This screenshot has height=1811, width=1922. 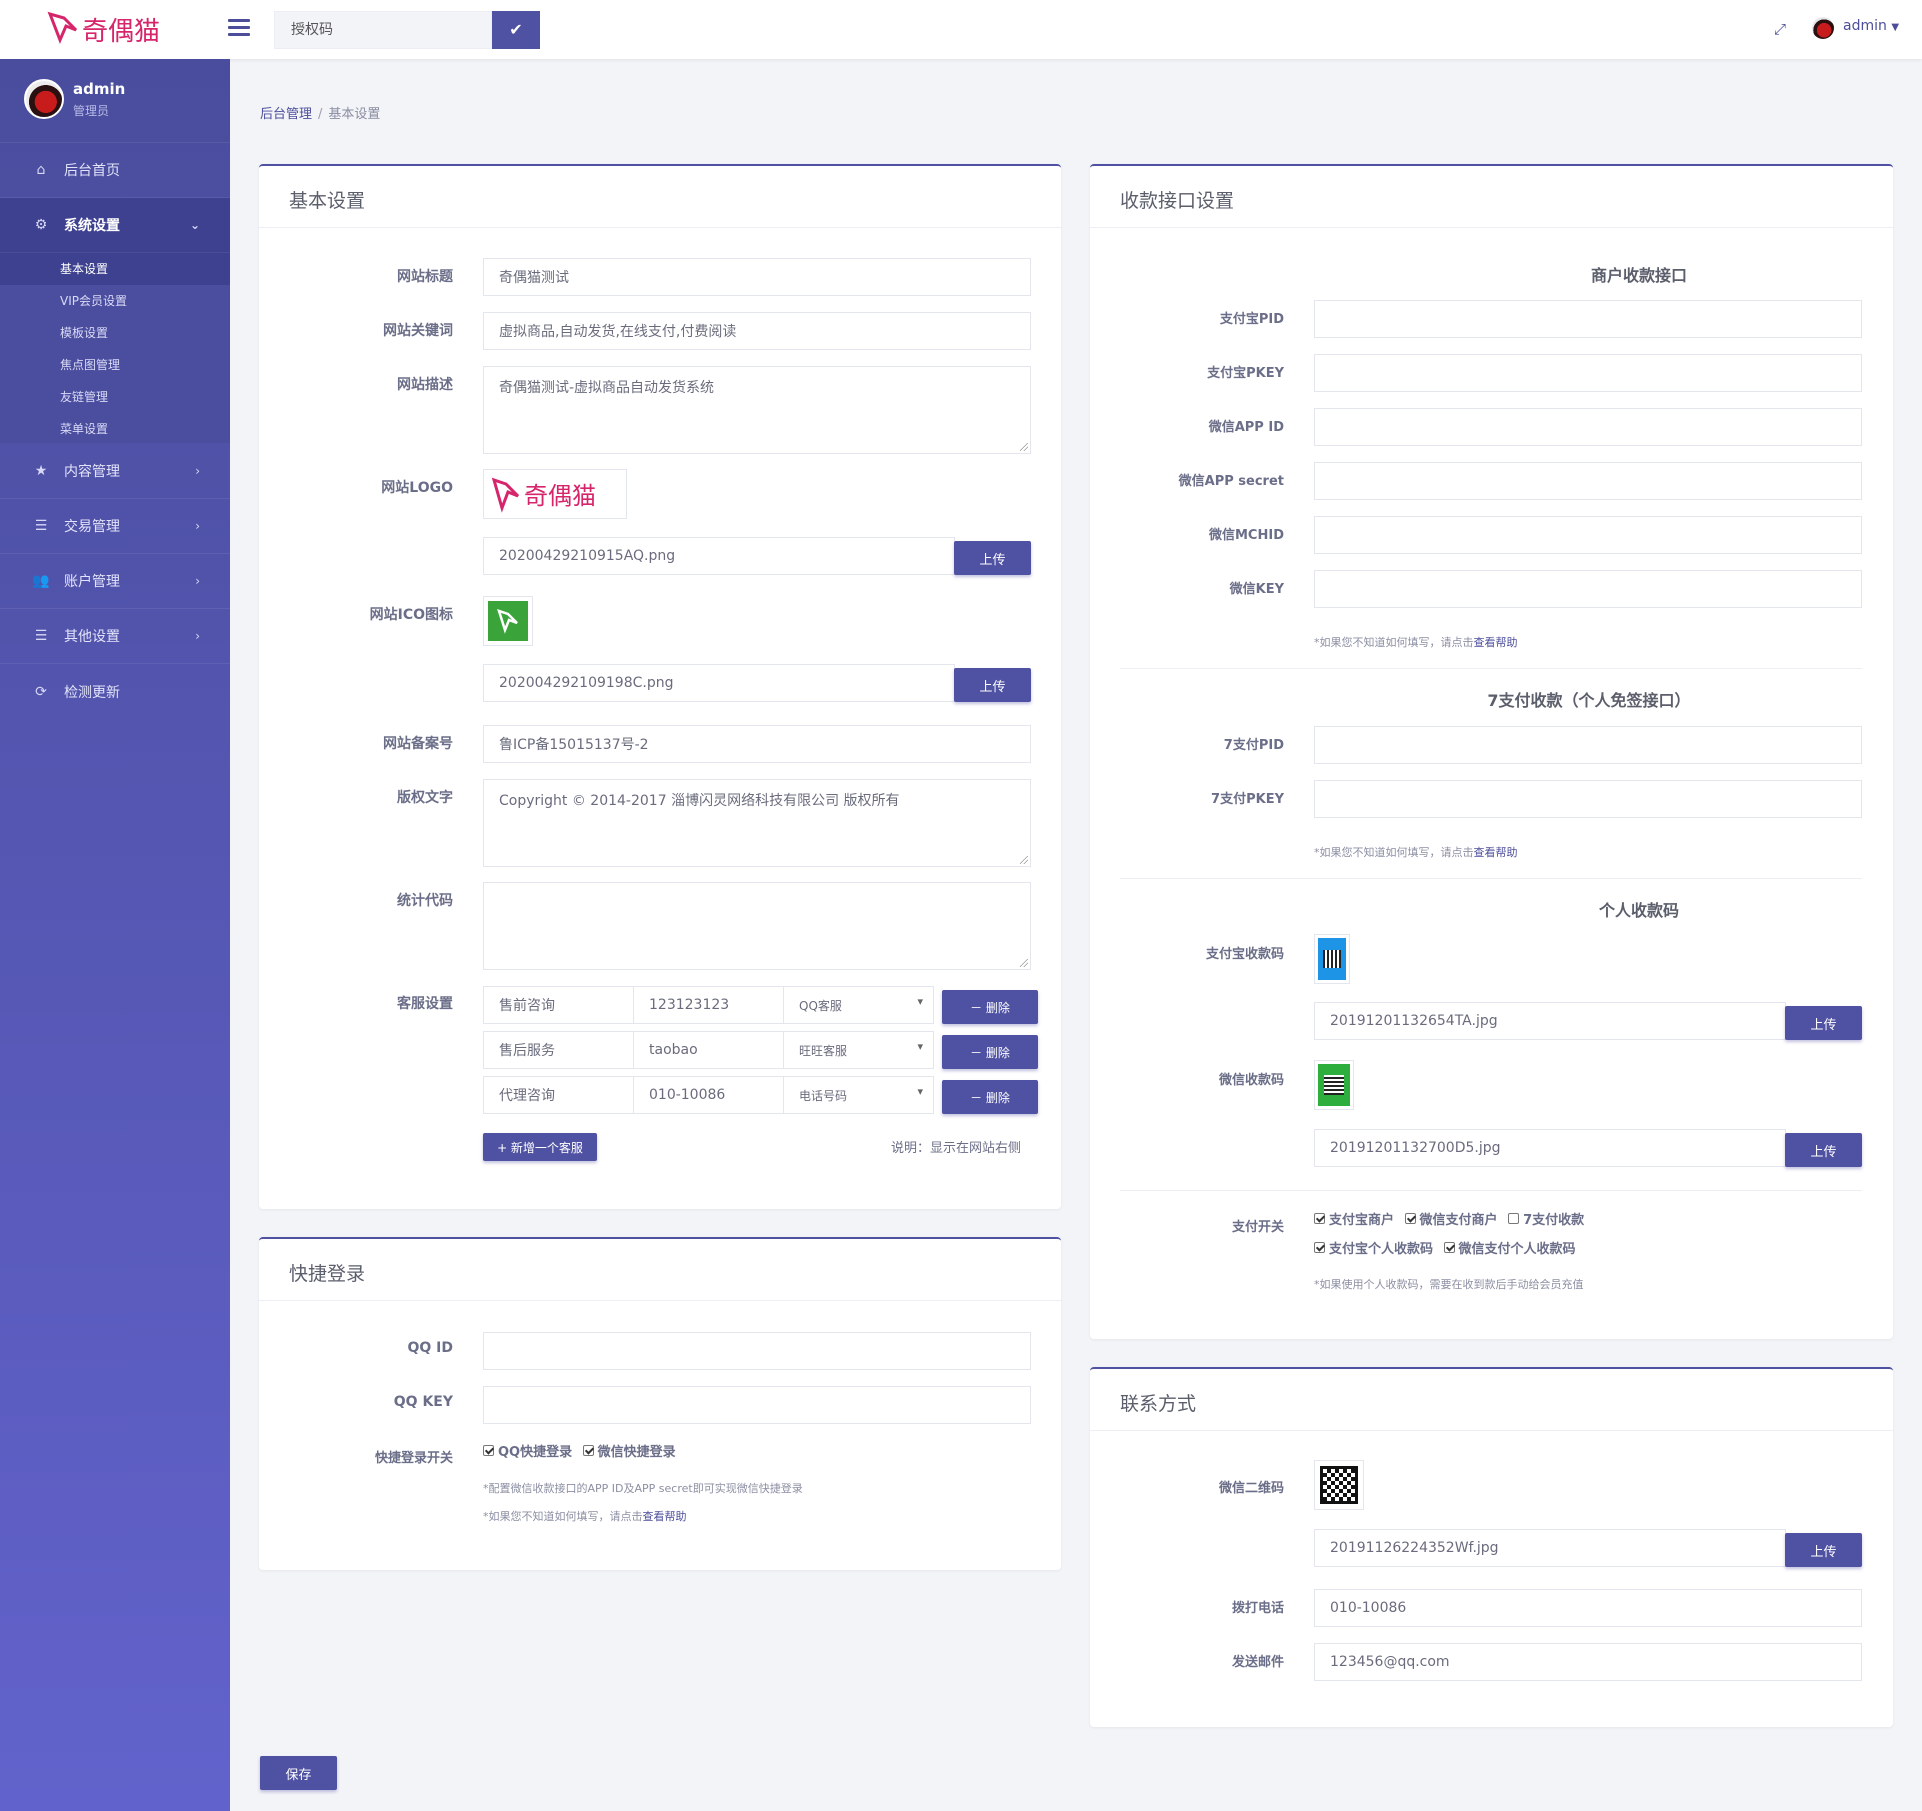 I want to click on alipay-merchant-checkbox, so click(x=1319, y=1218).